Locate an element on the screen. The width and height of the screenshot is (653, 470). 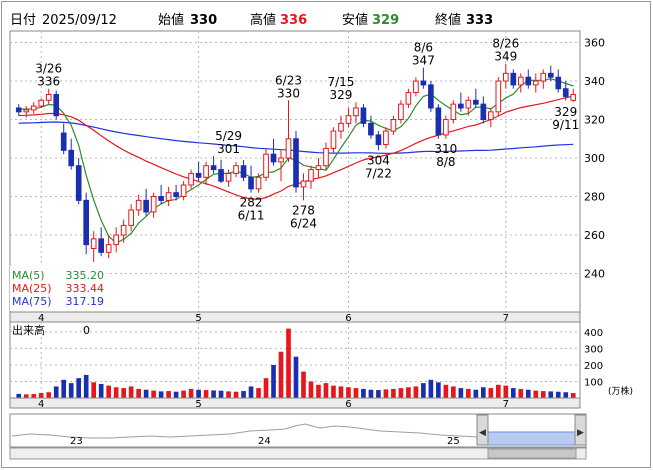
low-date-label: 6/24 is located at coordinates (303, 223).